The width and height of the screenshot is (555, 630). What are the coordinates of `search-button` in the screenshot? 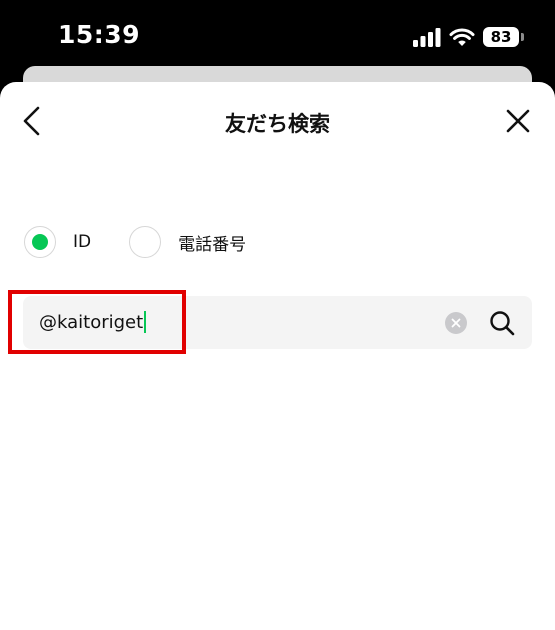 It's located at (502, 323).